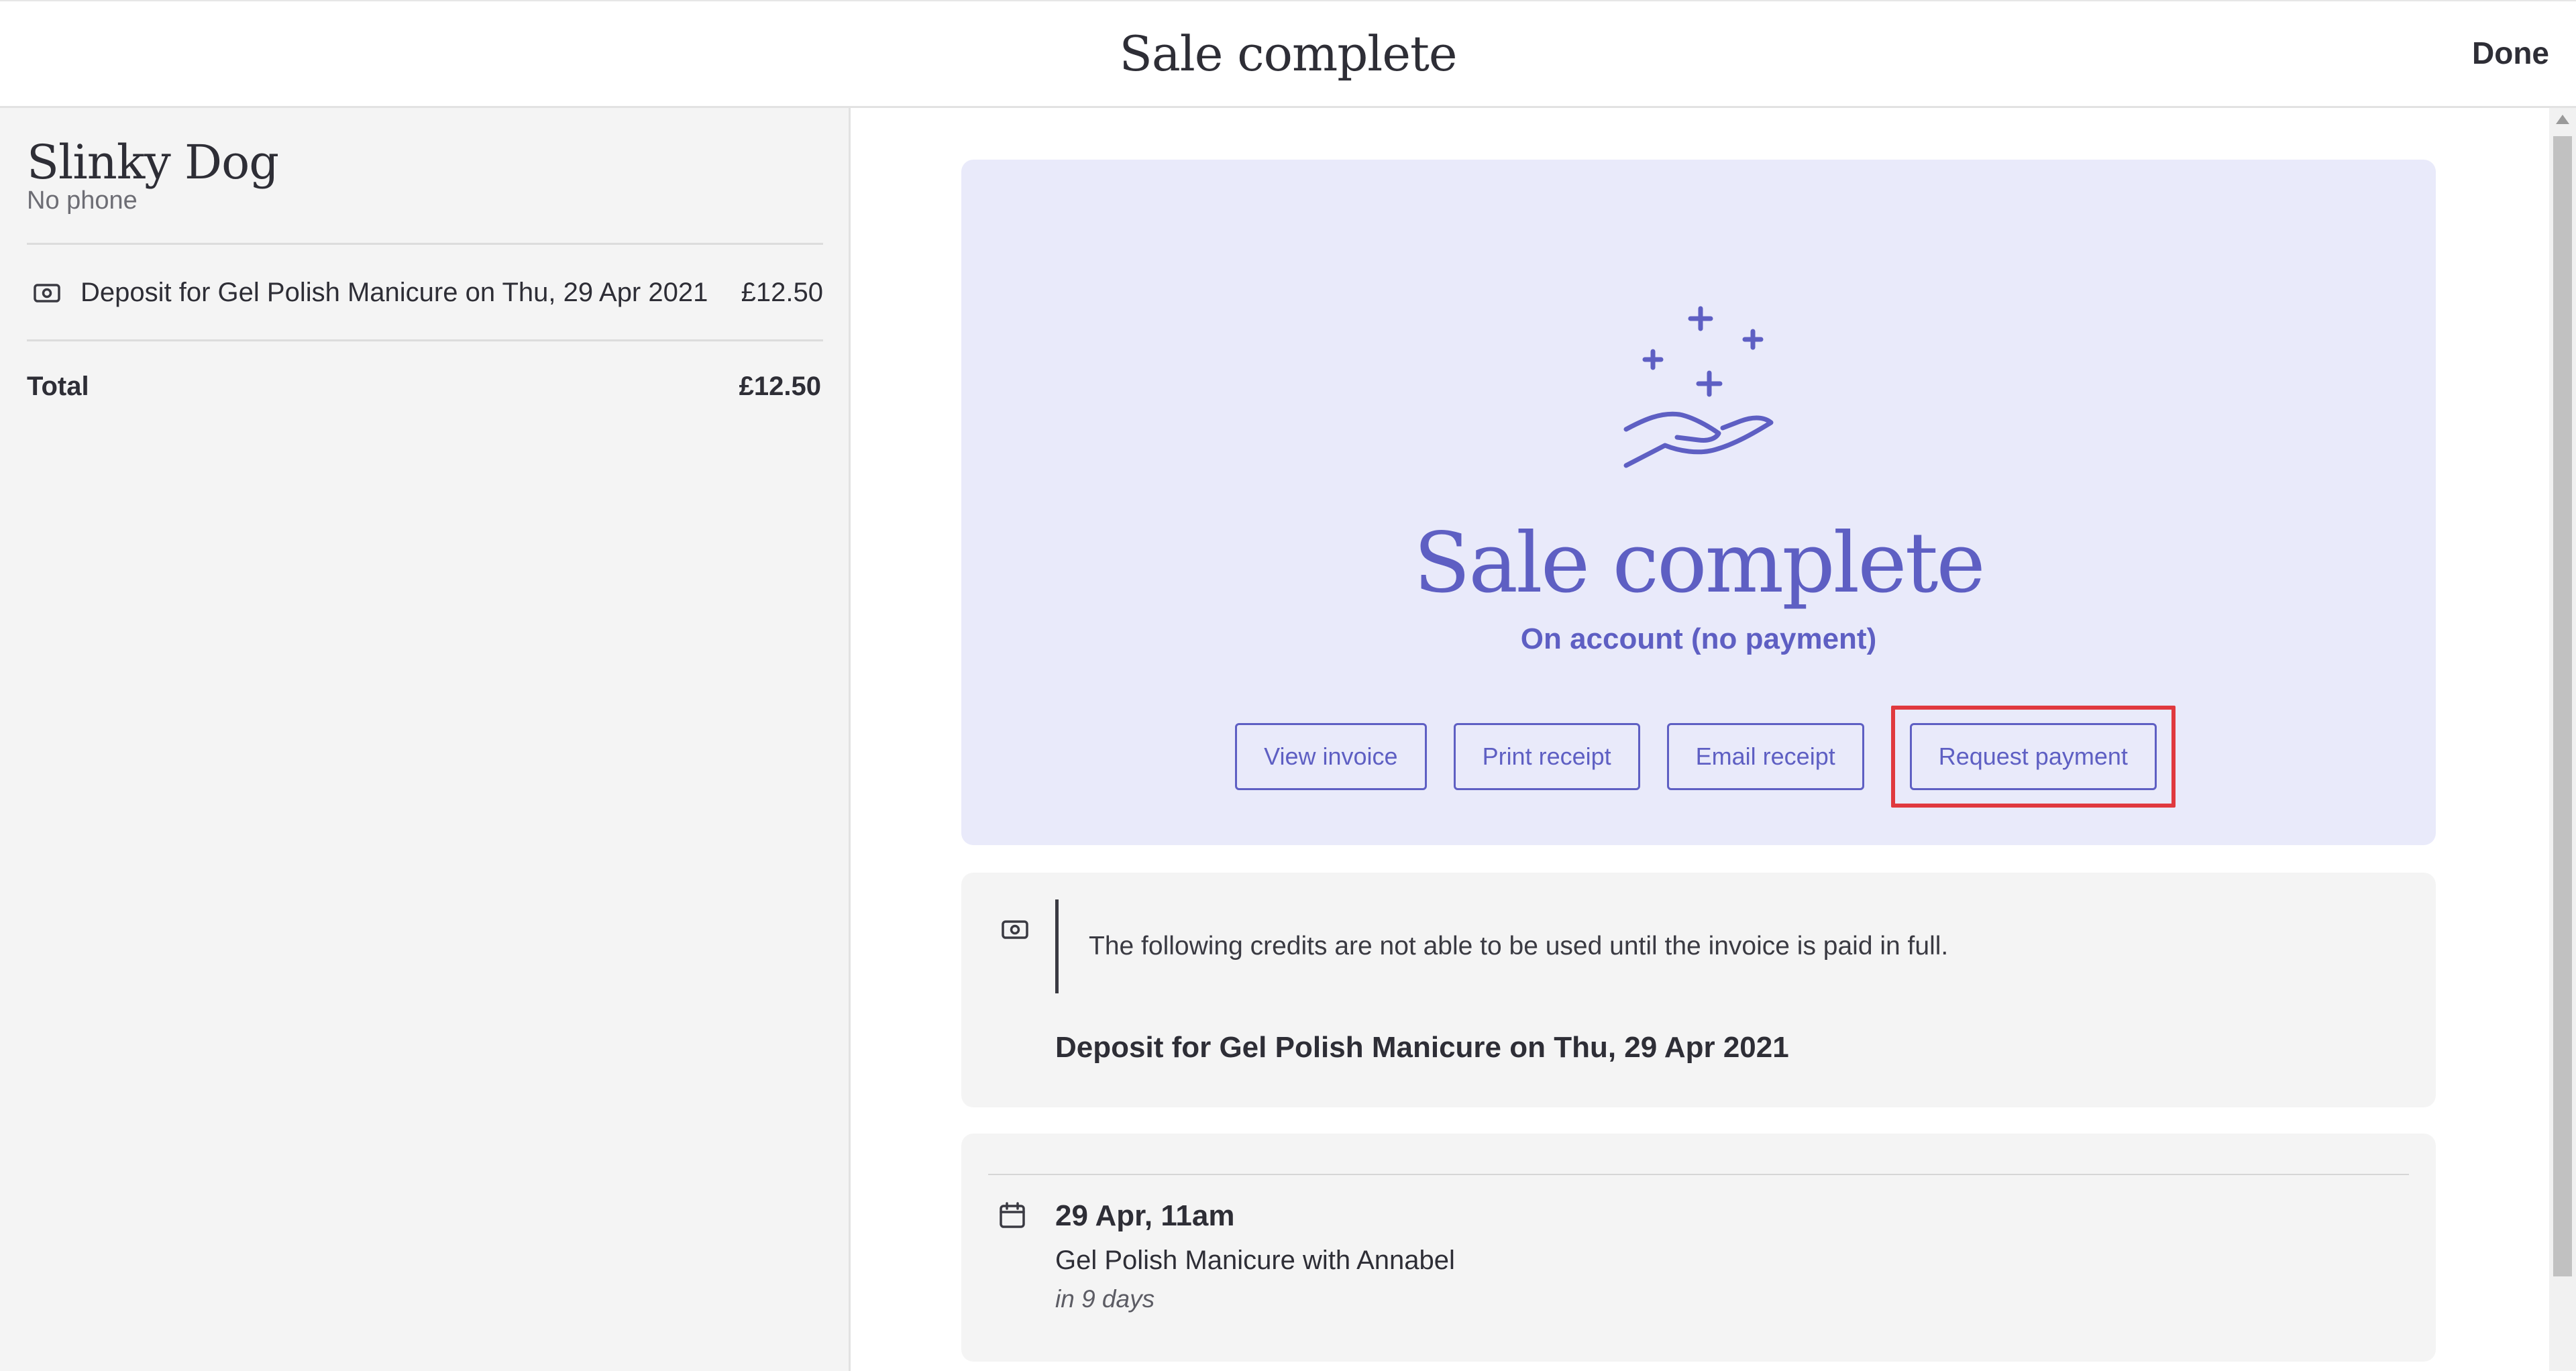 The width and height of the screenshot is (2576, 1371). Describe the element at coordinates (1012, 1215) in the screenshot. I see `calendar-icon` at that location.